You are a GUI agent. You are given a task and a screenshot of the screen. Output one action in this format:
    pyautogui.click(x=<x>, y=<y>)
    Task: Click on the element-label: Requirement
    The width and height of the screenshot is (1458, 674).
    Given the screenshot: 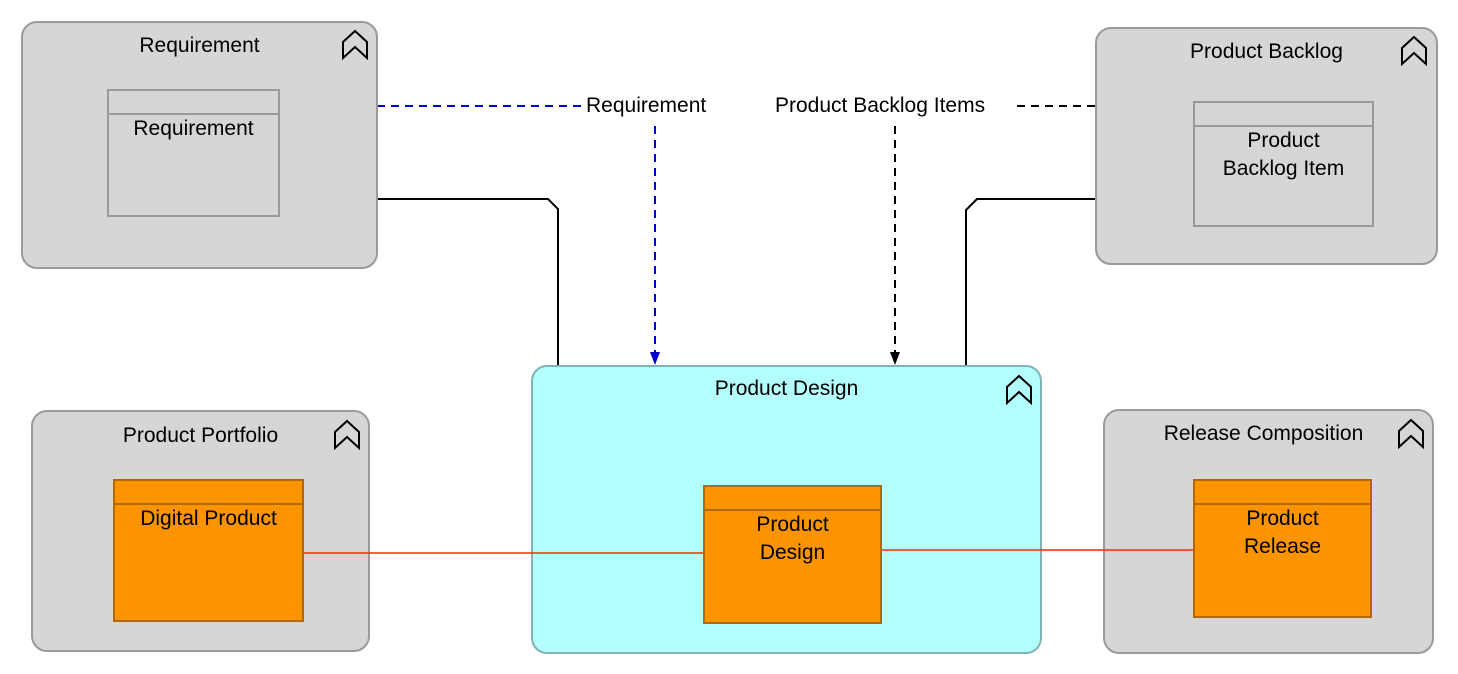 What is the action you would take?
    pyautogui.click(x=193, y=128)
    